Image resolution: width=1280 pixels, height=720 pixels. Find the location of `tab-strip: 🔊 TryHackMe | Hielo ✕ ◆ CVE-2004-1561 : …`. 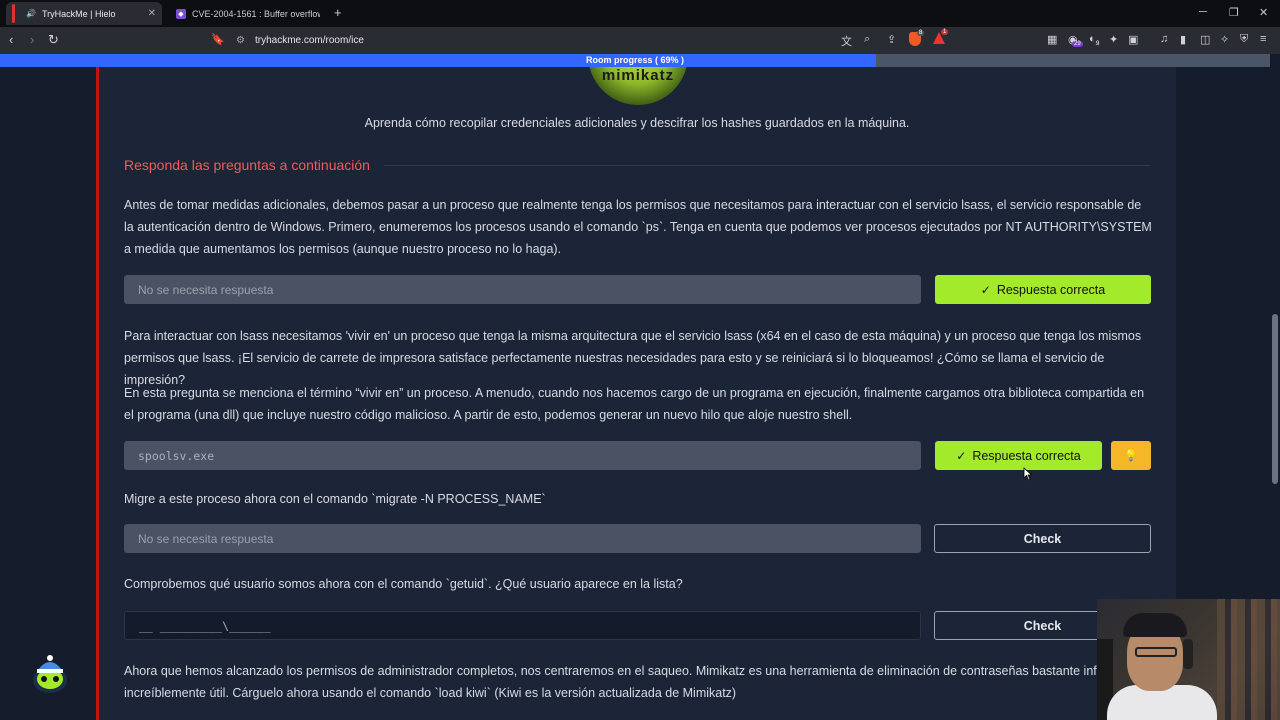

tab-strip: 🔊 TryHackMe | Hielo ✕ ◆ CVE-2004-1561 : … is located at coordinates (640, 13).